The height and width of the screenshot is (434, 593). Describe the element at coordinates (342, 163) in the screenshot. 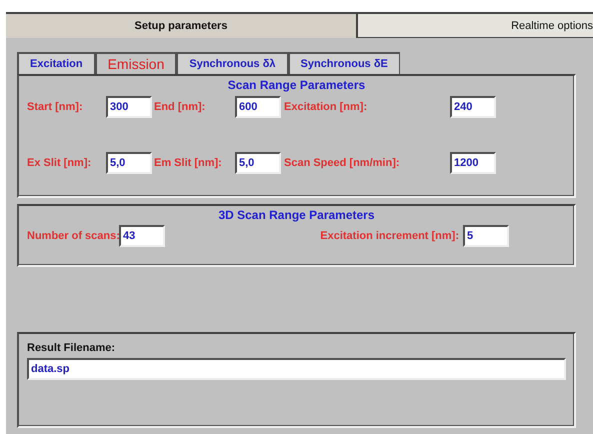

I see `field-label: Scan Speed [nm/min]:` at that location.